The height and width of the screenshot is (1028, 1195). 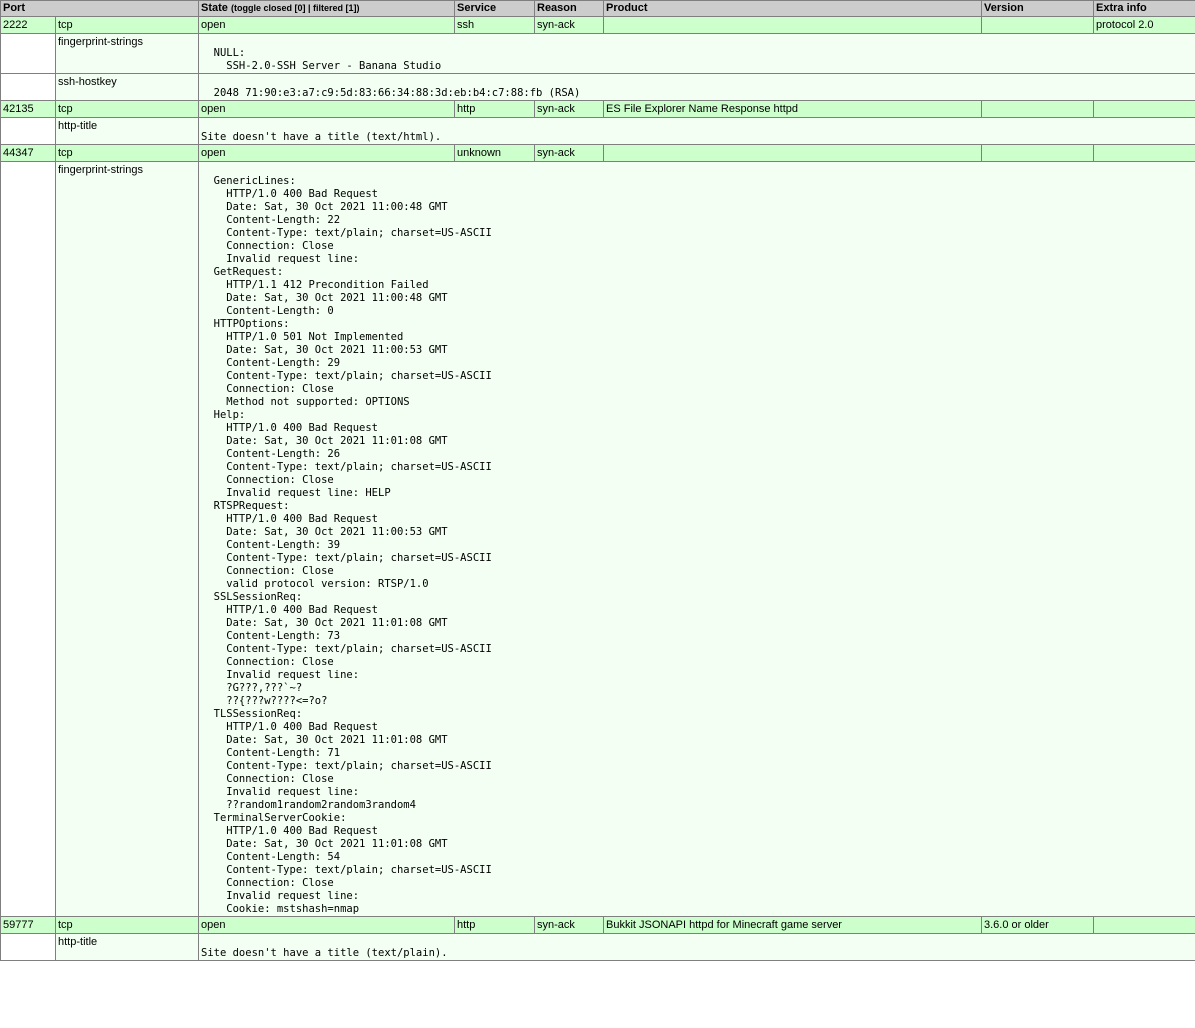 What do you see at coordinates (696, 53) in the screenshot?
I see `script-output-cell: NULL: SSH-2.0-SSH Server - Banana Studio` at bounding box center [696, 53].